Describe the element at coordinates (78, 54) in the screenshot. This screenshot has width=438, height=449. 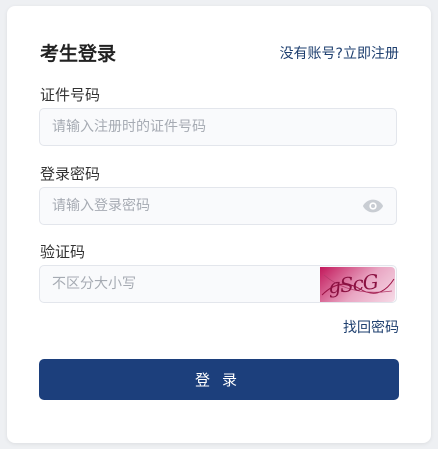
I see `page-title: 考生登录` at that location.